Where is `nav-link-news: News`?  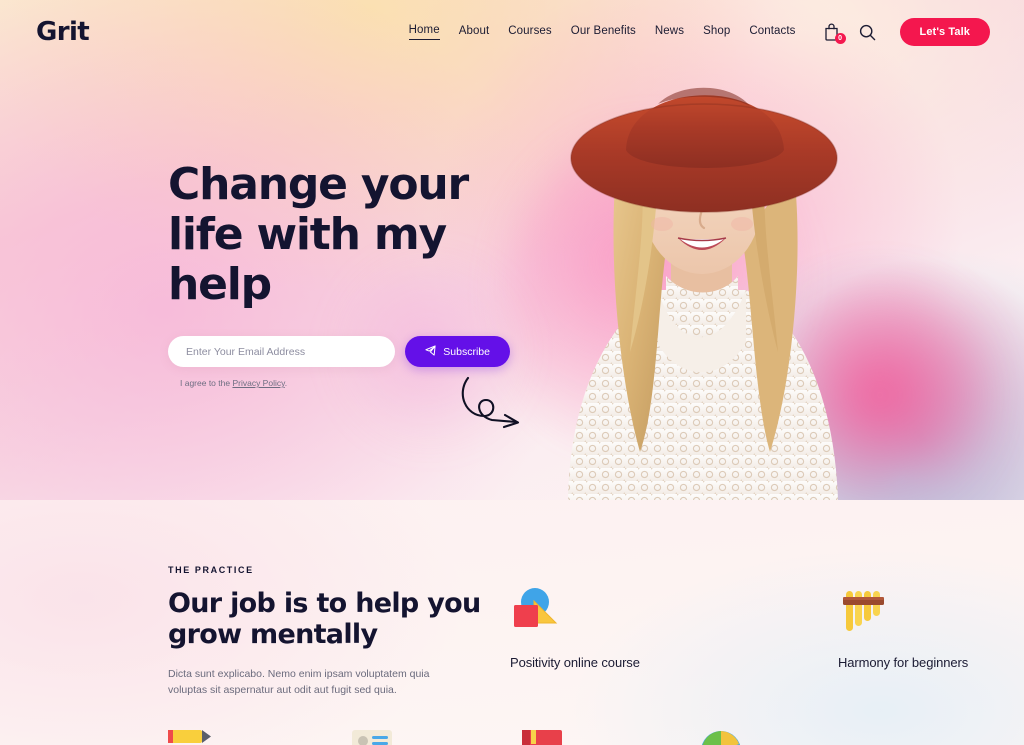 nav-link-news: News is located at coordinates (669, 32).